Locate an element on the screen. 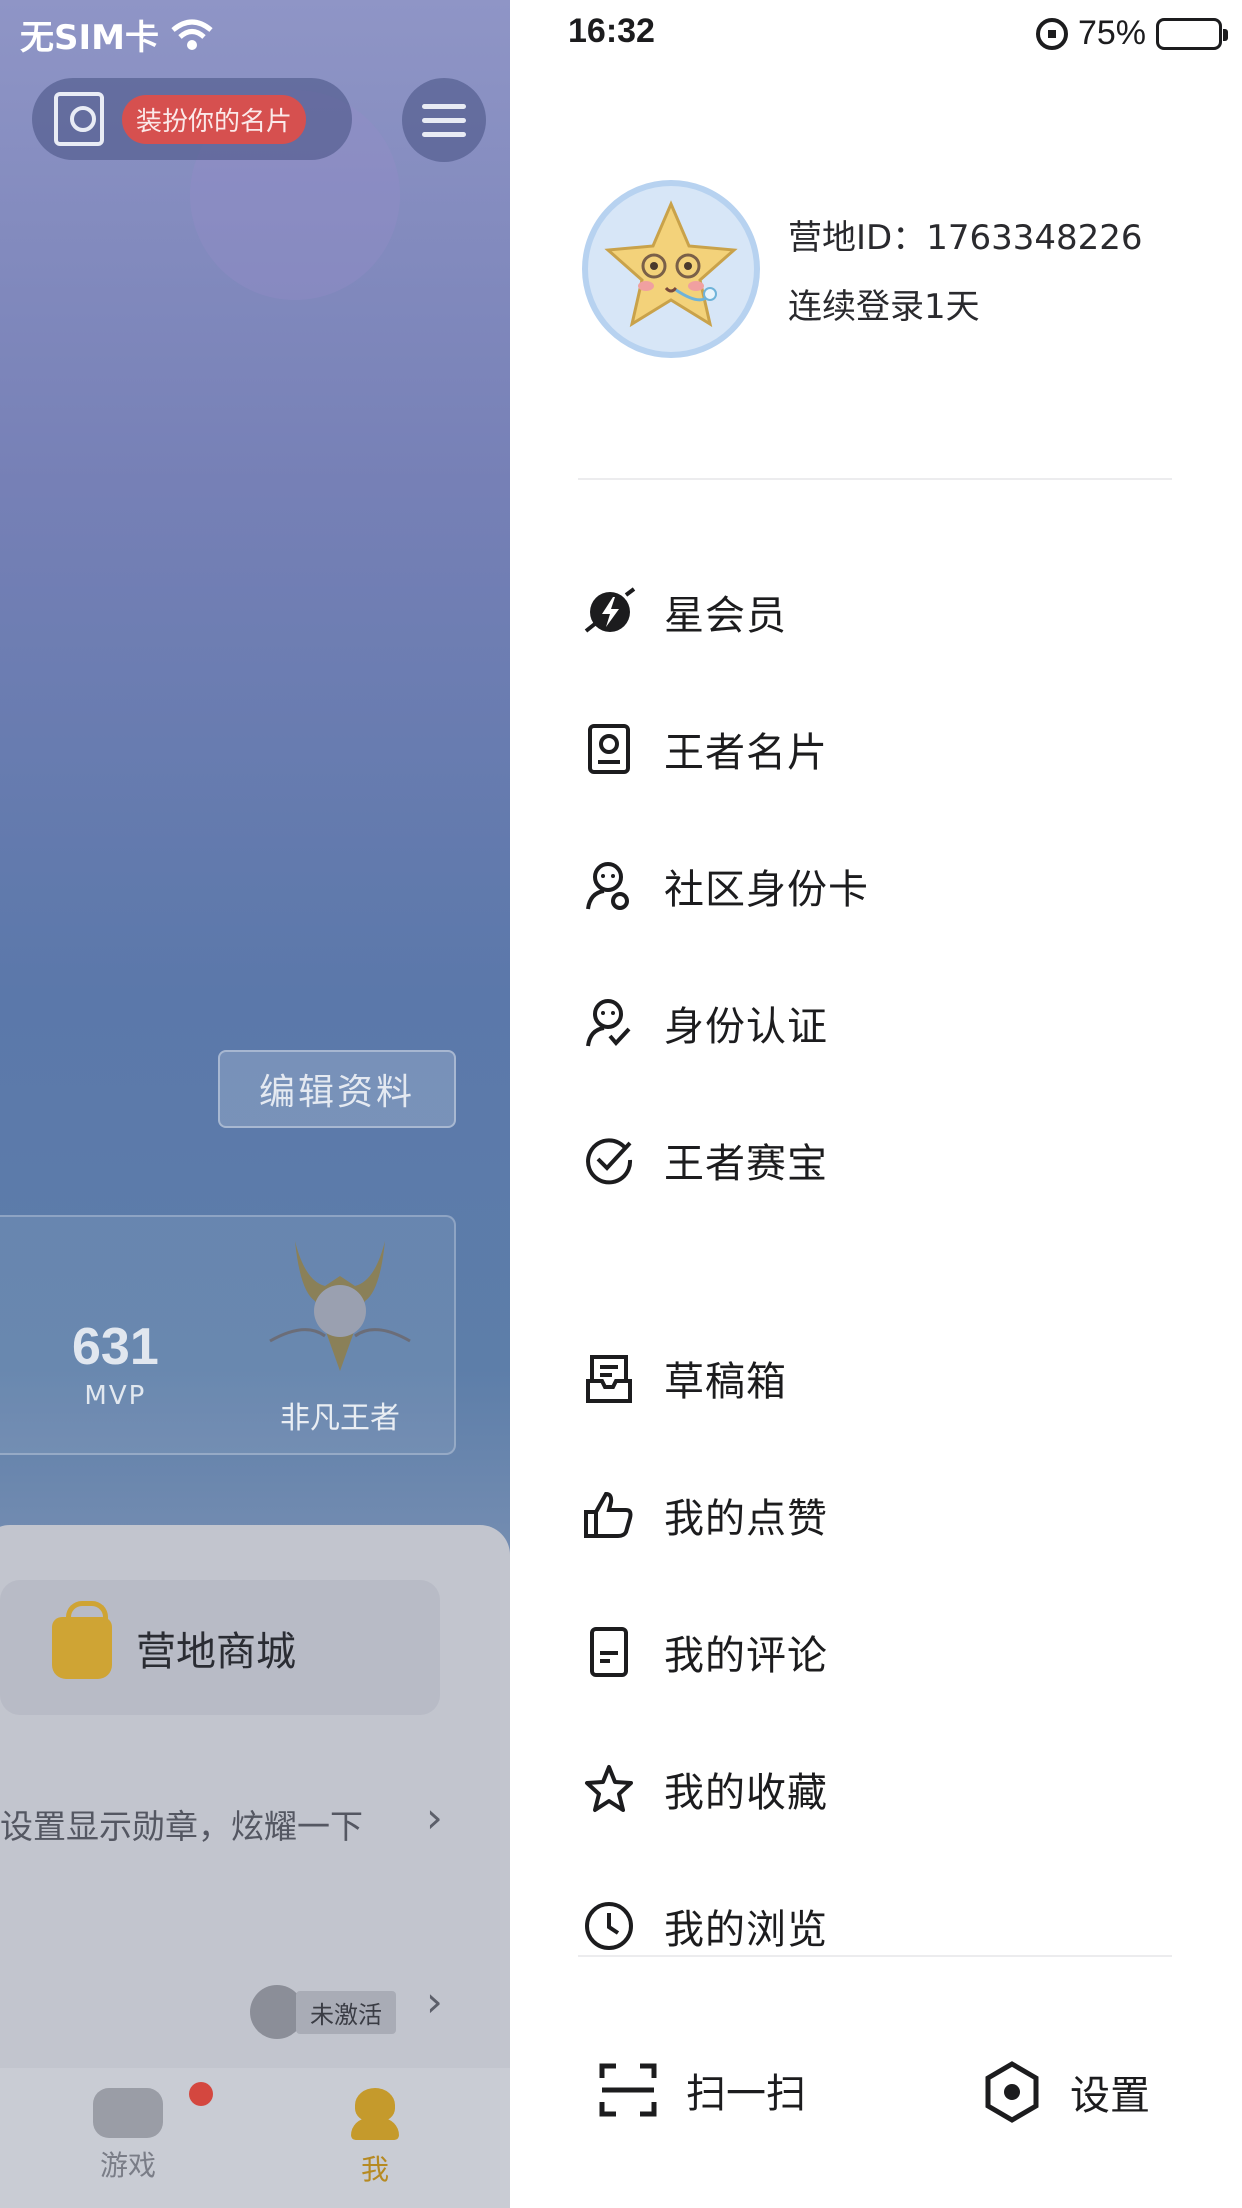 The width and height of the screenshot is (1242, 2208). rotation-lock-icon is located at coordinates (1051, 33).